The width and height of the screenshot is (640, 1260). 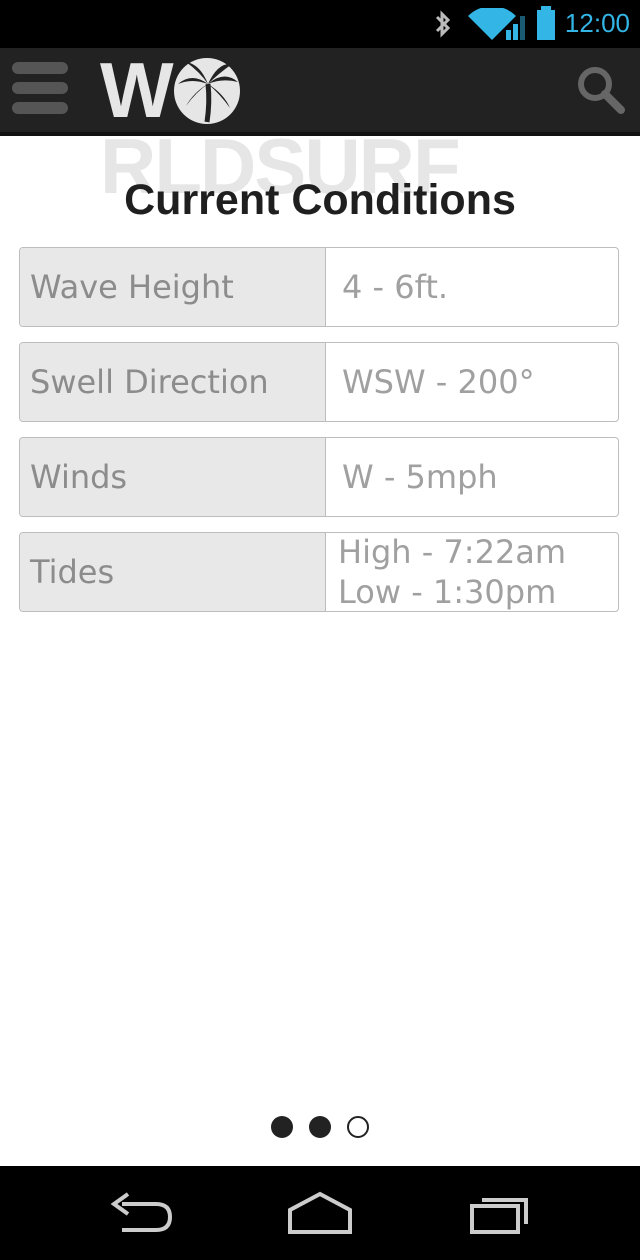 I want to click on home-icon, so click(x=320, y=1213).